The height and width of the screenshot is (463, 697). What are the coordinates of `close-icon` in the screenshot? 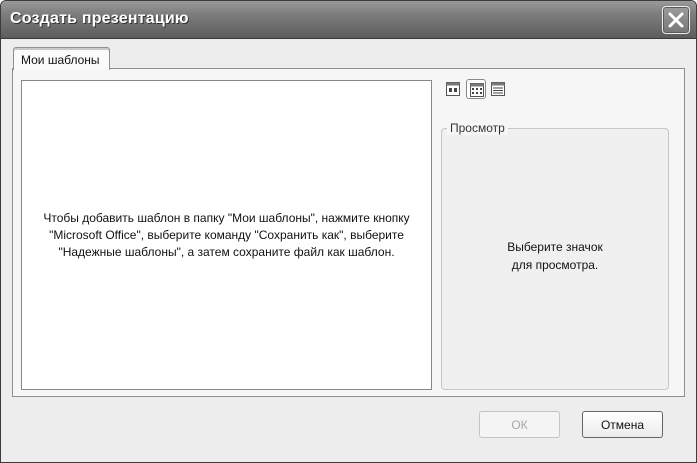 It's located at (676, 20).